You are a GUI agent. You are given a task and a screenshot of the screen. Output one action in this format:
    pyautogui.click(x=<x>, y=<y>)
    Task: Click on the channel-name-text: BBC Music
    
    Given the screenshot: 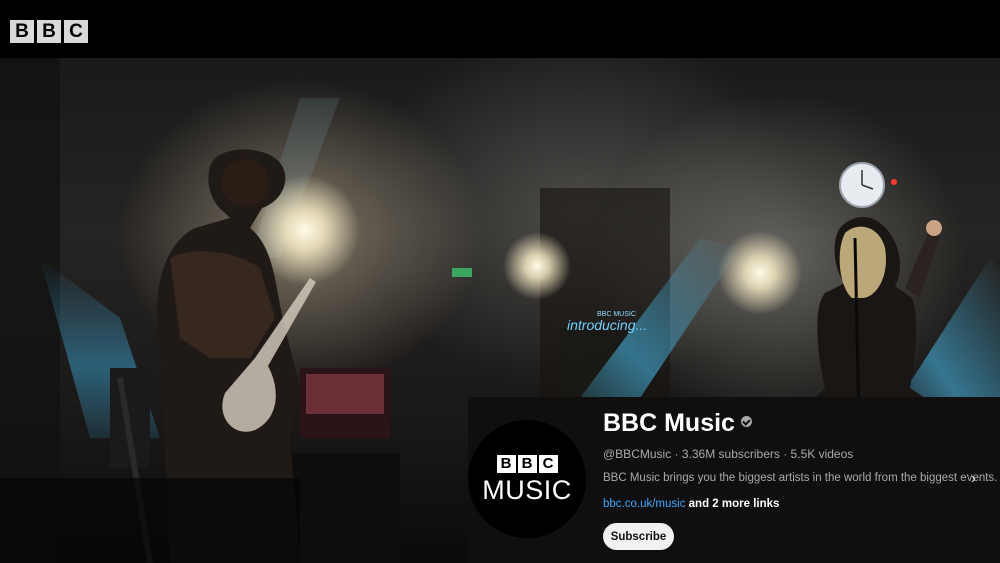 What is the action you would take?
    pyautogui.click(x=669, y=423)
    